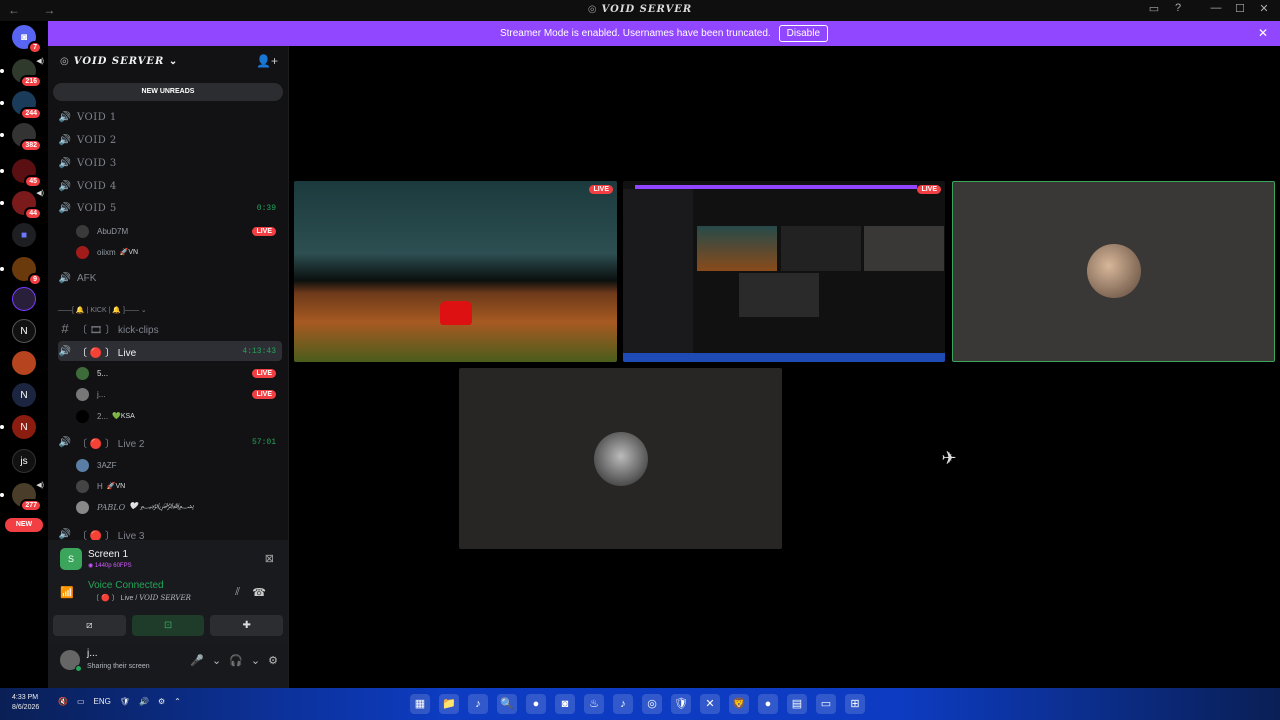 The image size is (1280, 720). Describe the element at coordinates (826, 704) in the screenshot. I see `window-icon: ▭` at that location.